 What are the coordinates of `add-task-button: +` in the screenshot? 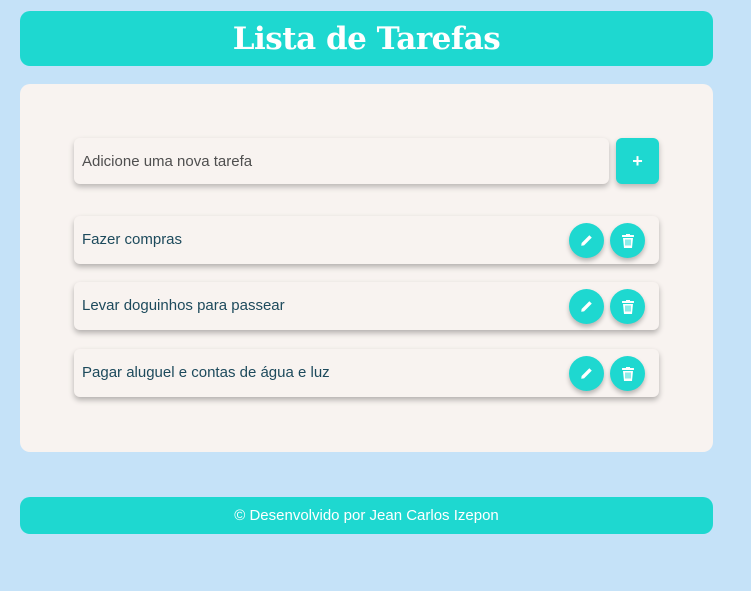 It's located at (637, 161).